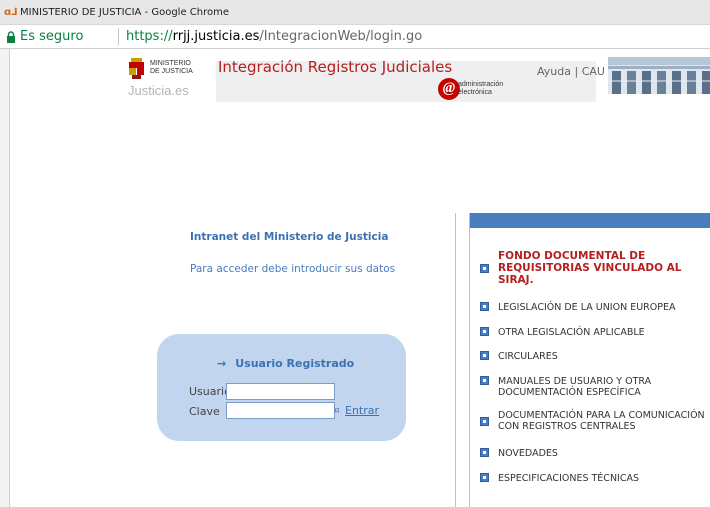 The height and width of the screenshot is (507, 710). What do you see at coordinates (136, 68) in the screenshot?
I see `ministry-shield-icon` at bounding box center [136, 68].